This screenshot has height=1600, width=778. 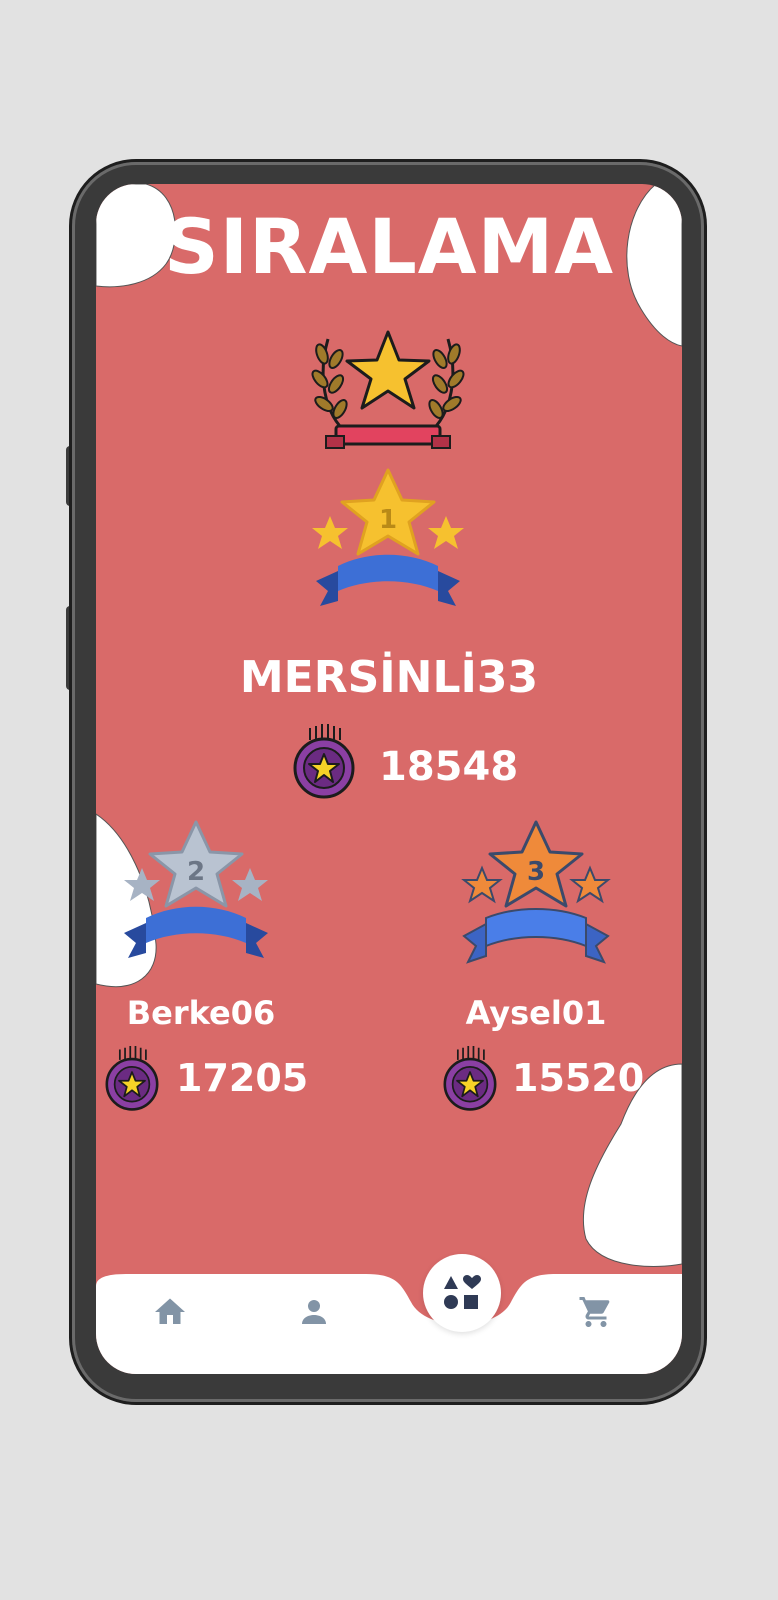 I want to click on third-rank-number: 3, so click(x=536, y=872).